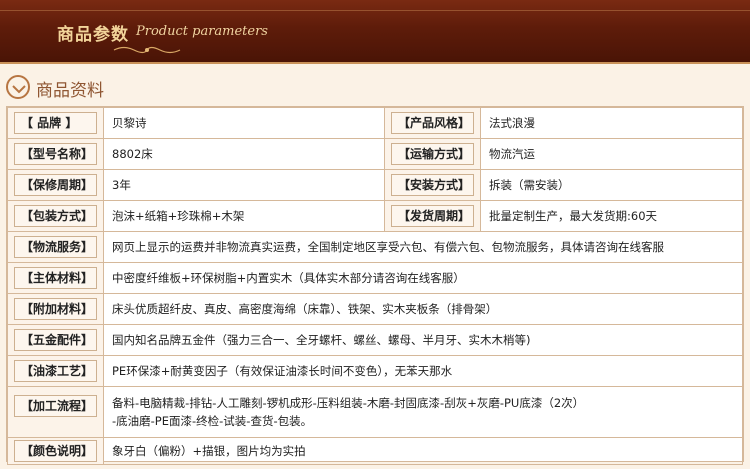 The width and height of the screenshot is (750, 469). I want to click on style-label: 【产品风格】, so click(432, 123).